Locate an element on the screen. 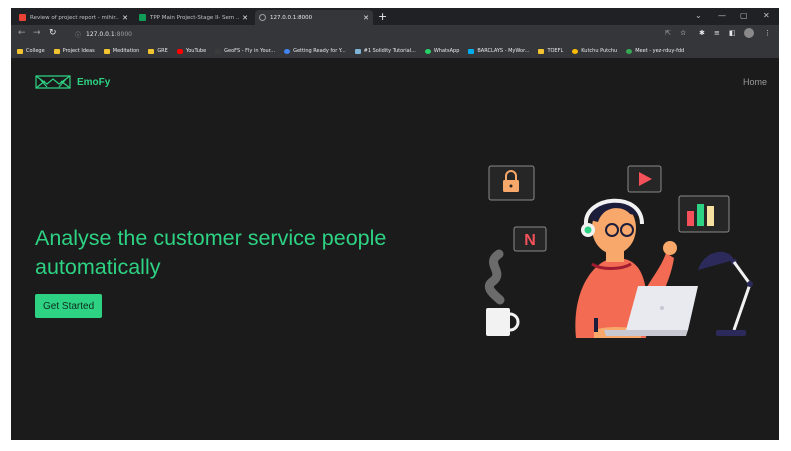 Image resolution: width=791 pixels, height=451 pixels. hero-illustration: N is located at coordinates (618, 251).